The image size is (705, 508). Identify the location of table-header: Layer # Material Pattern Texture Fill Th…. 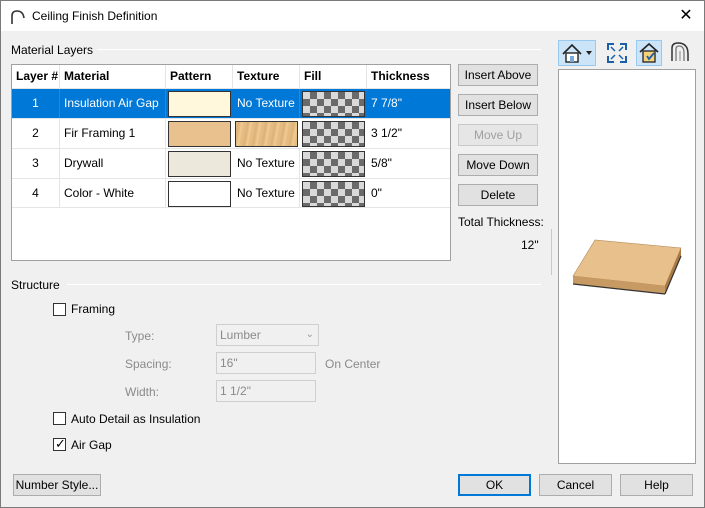
(231, 76).